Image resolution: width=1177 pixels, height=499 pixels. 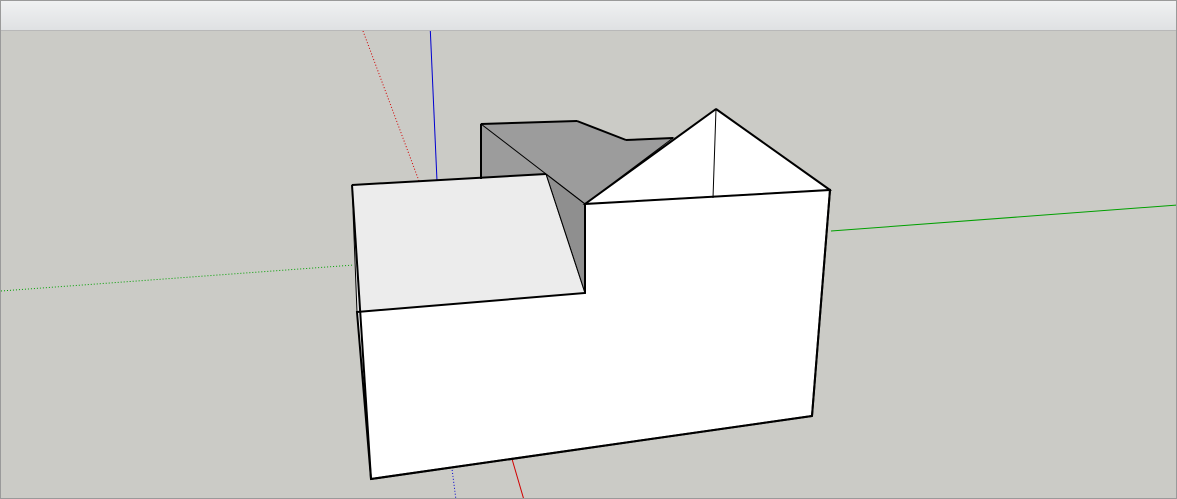 What do you see at coordinates (1003, 218) in the screenshot?
I see `green-axis-solid` at bounding box center [1003, 218].